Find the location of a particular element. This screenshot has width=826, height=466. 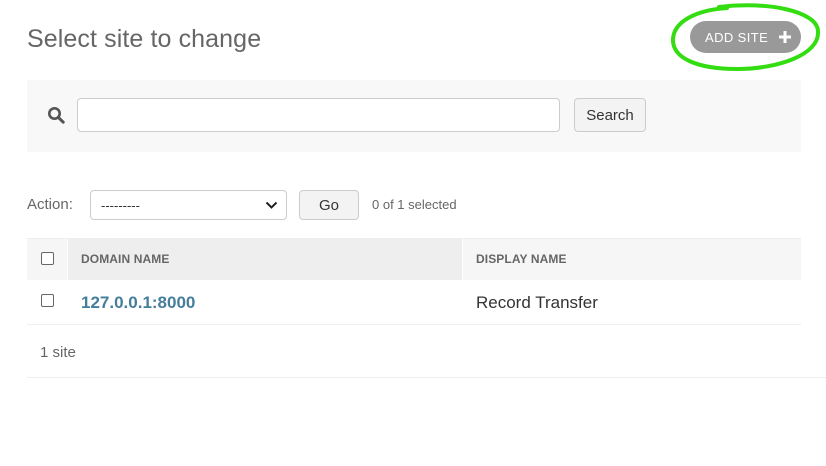

column-header-display-name: DISPLAY NAME is located at coordinates (632, 259).